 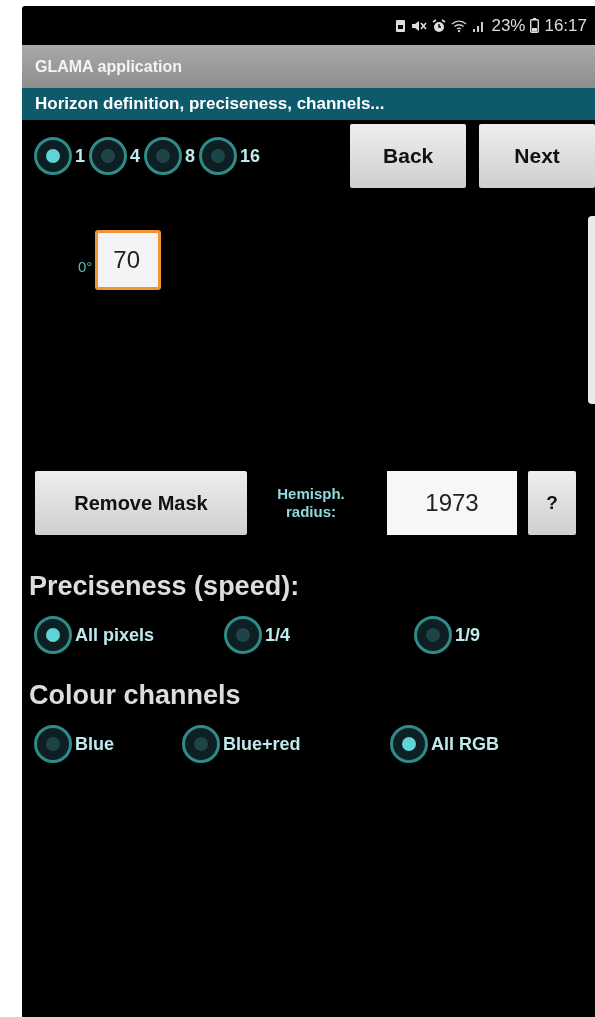 I want to click on radio-label: 1/9, so click(x=468, y=635).